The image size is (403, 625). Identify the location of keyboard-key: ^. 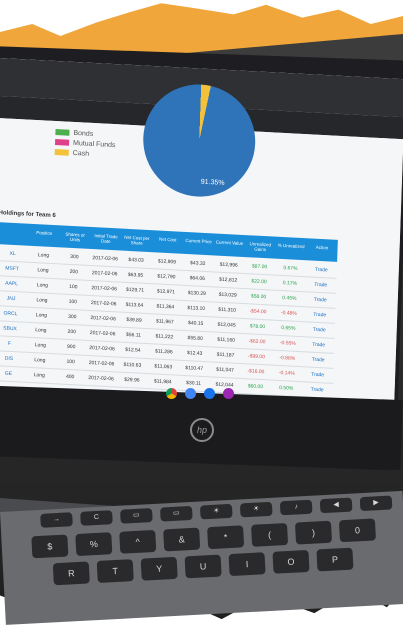
(138, 541).